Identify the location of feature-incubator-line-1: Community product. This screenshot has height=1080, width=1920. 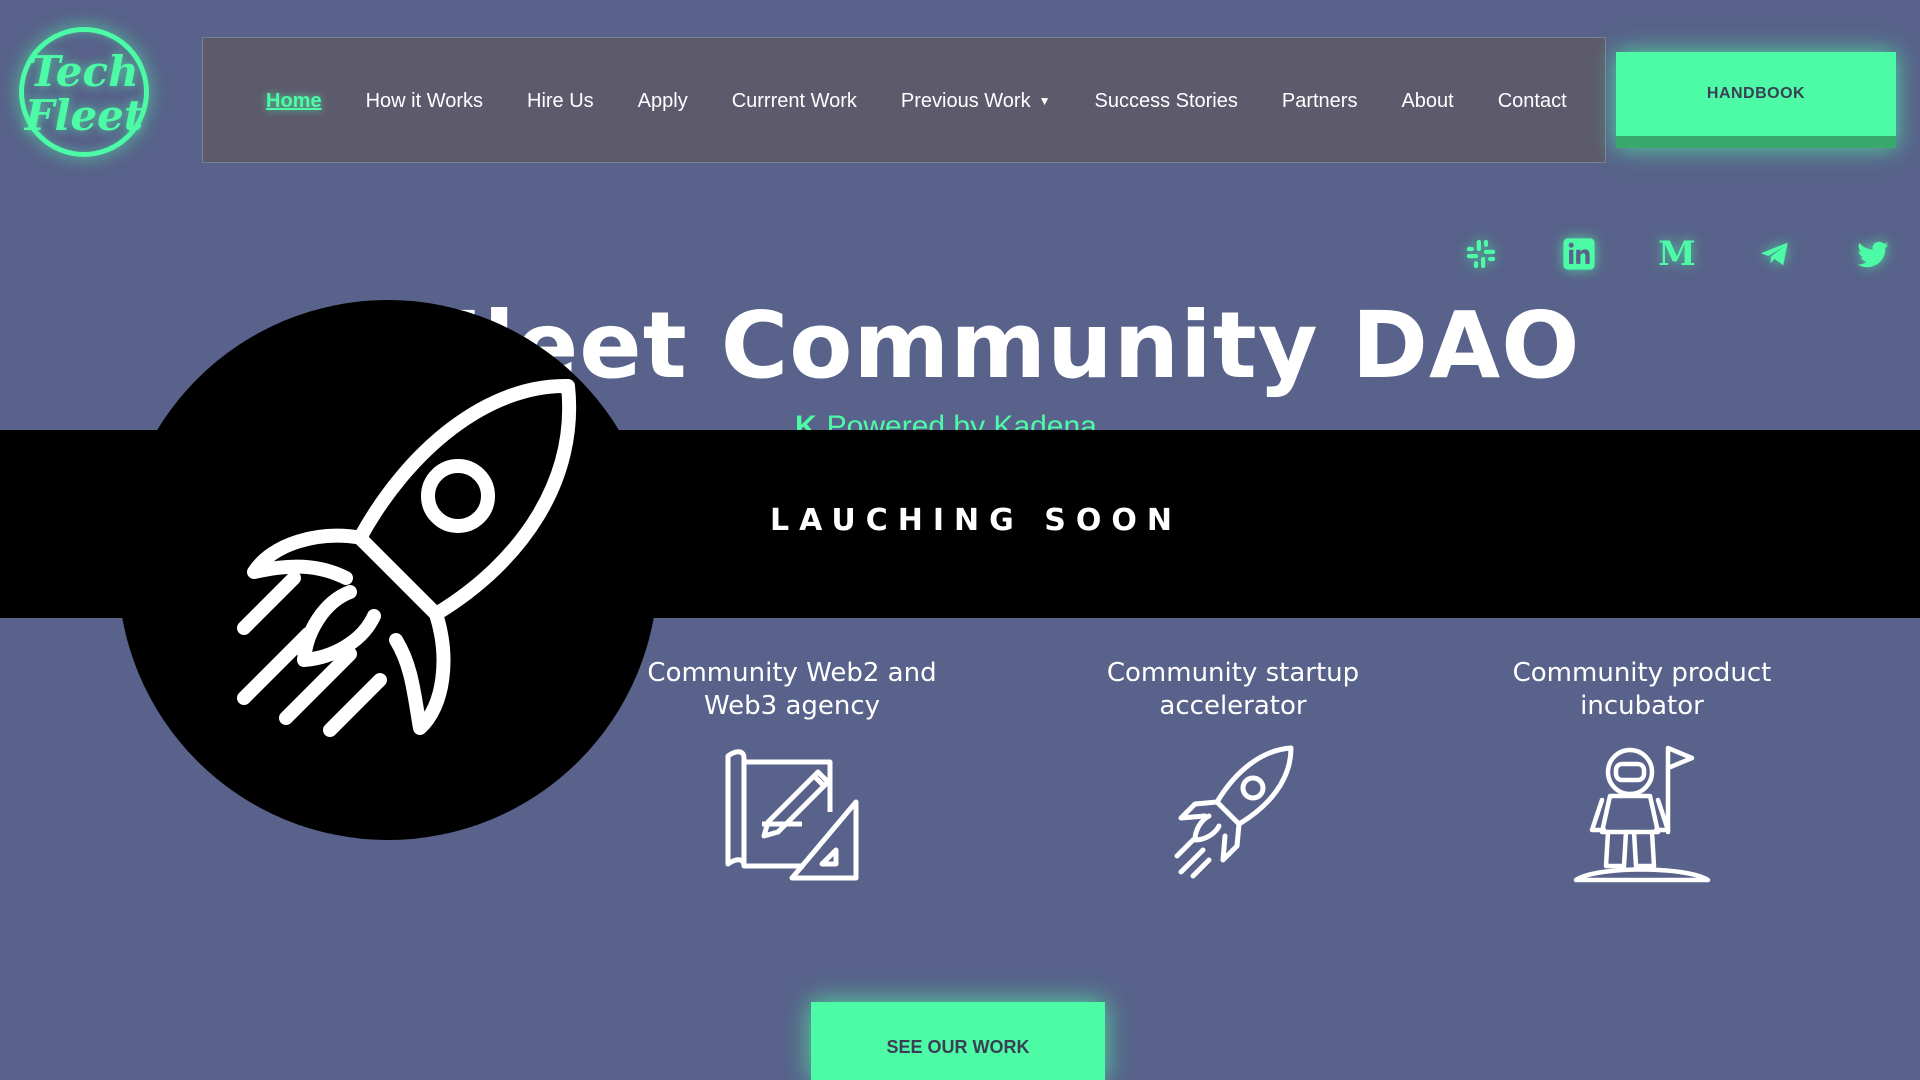
(1642, 673).